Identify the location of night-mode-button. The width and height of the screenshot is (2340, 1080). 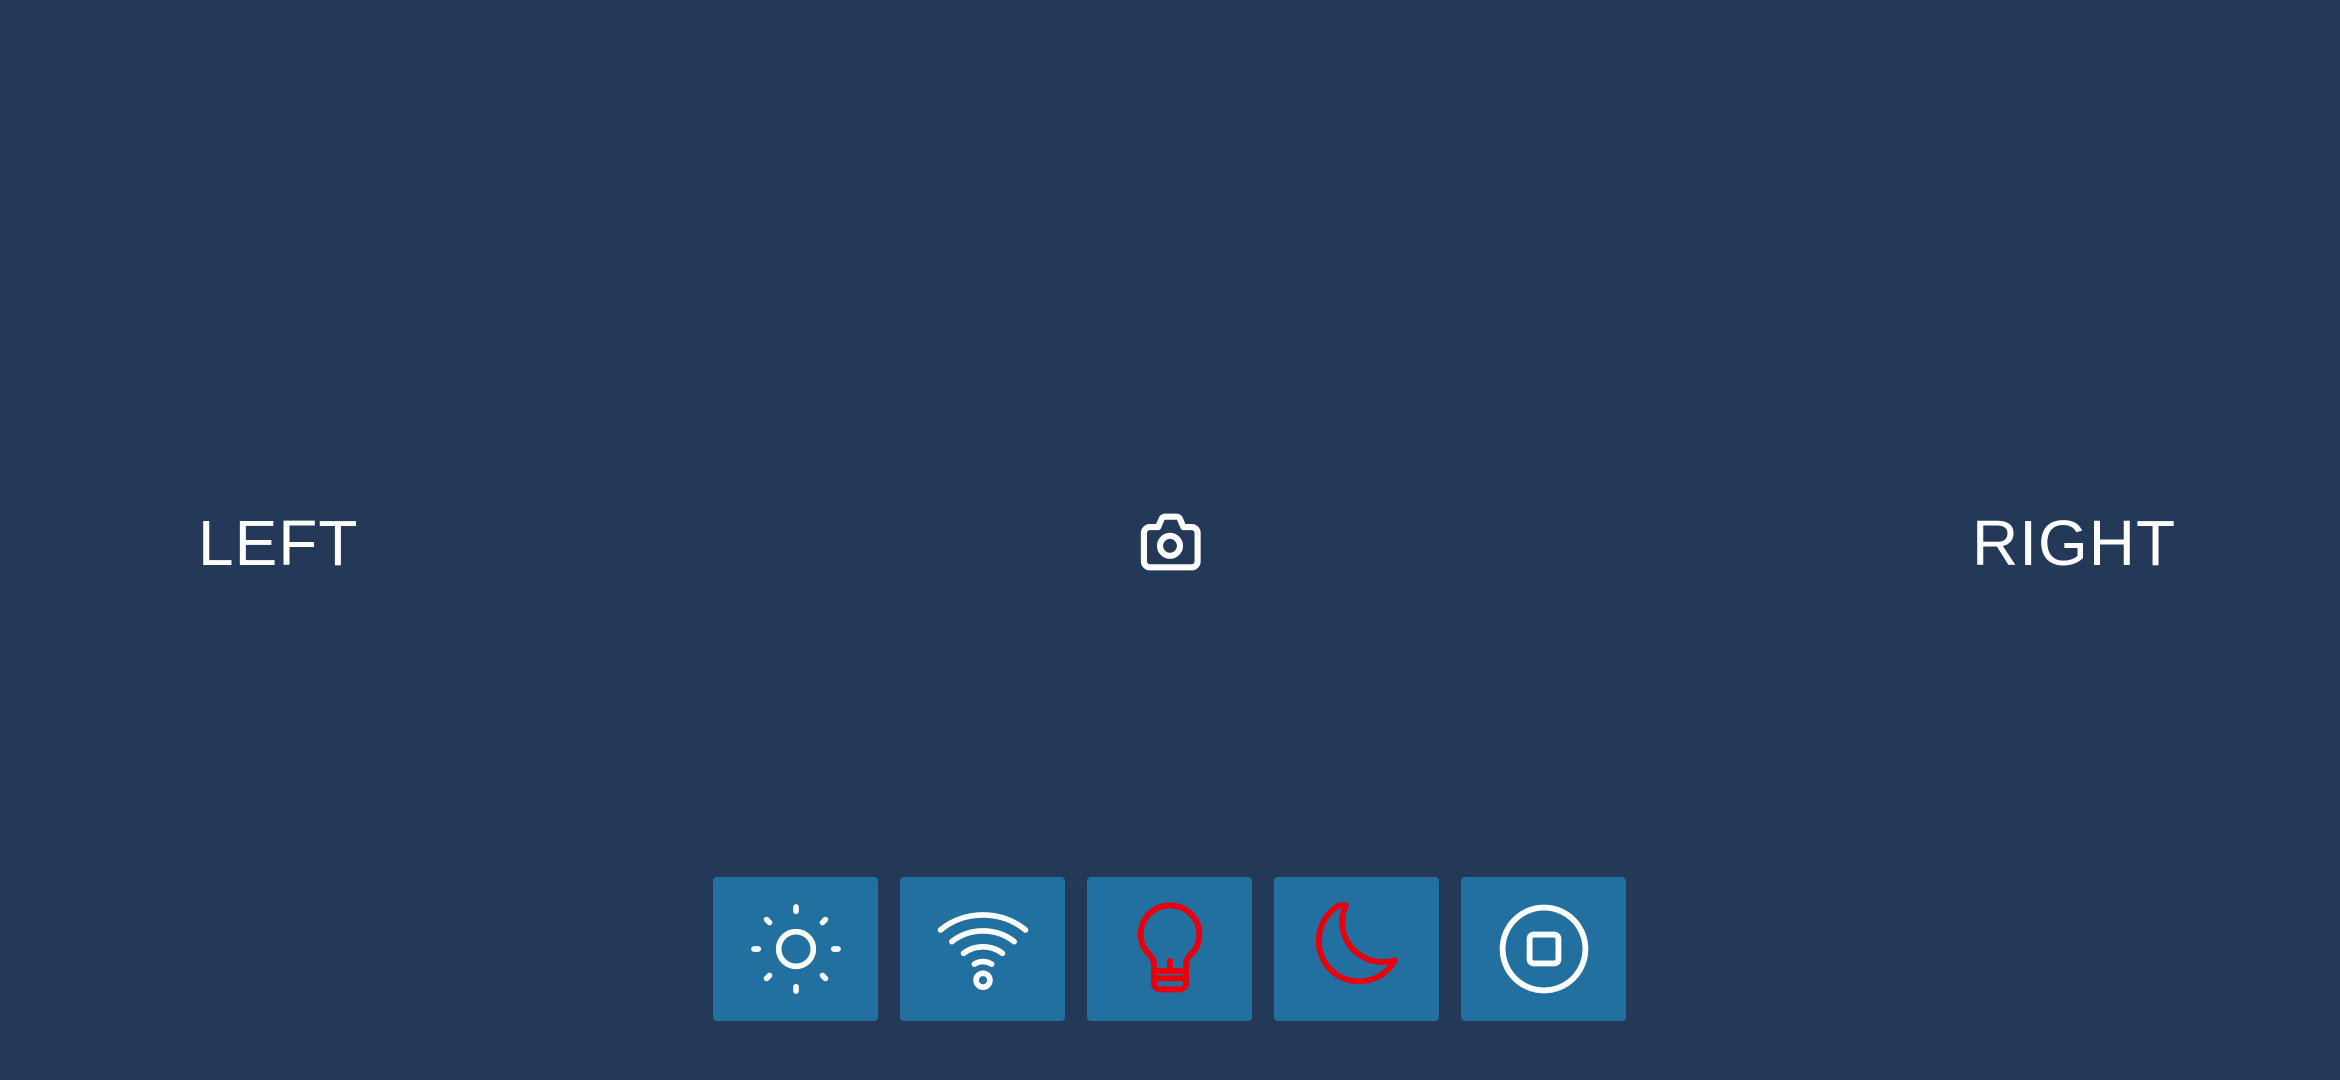
(1356, 949).